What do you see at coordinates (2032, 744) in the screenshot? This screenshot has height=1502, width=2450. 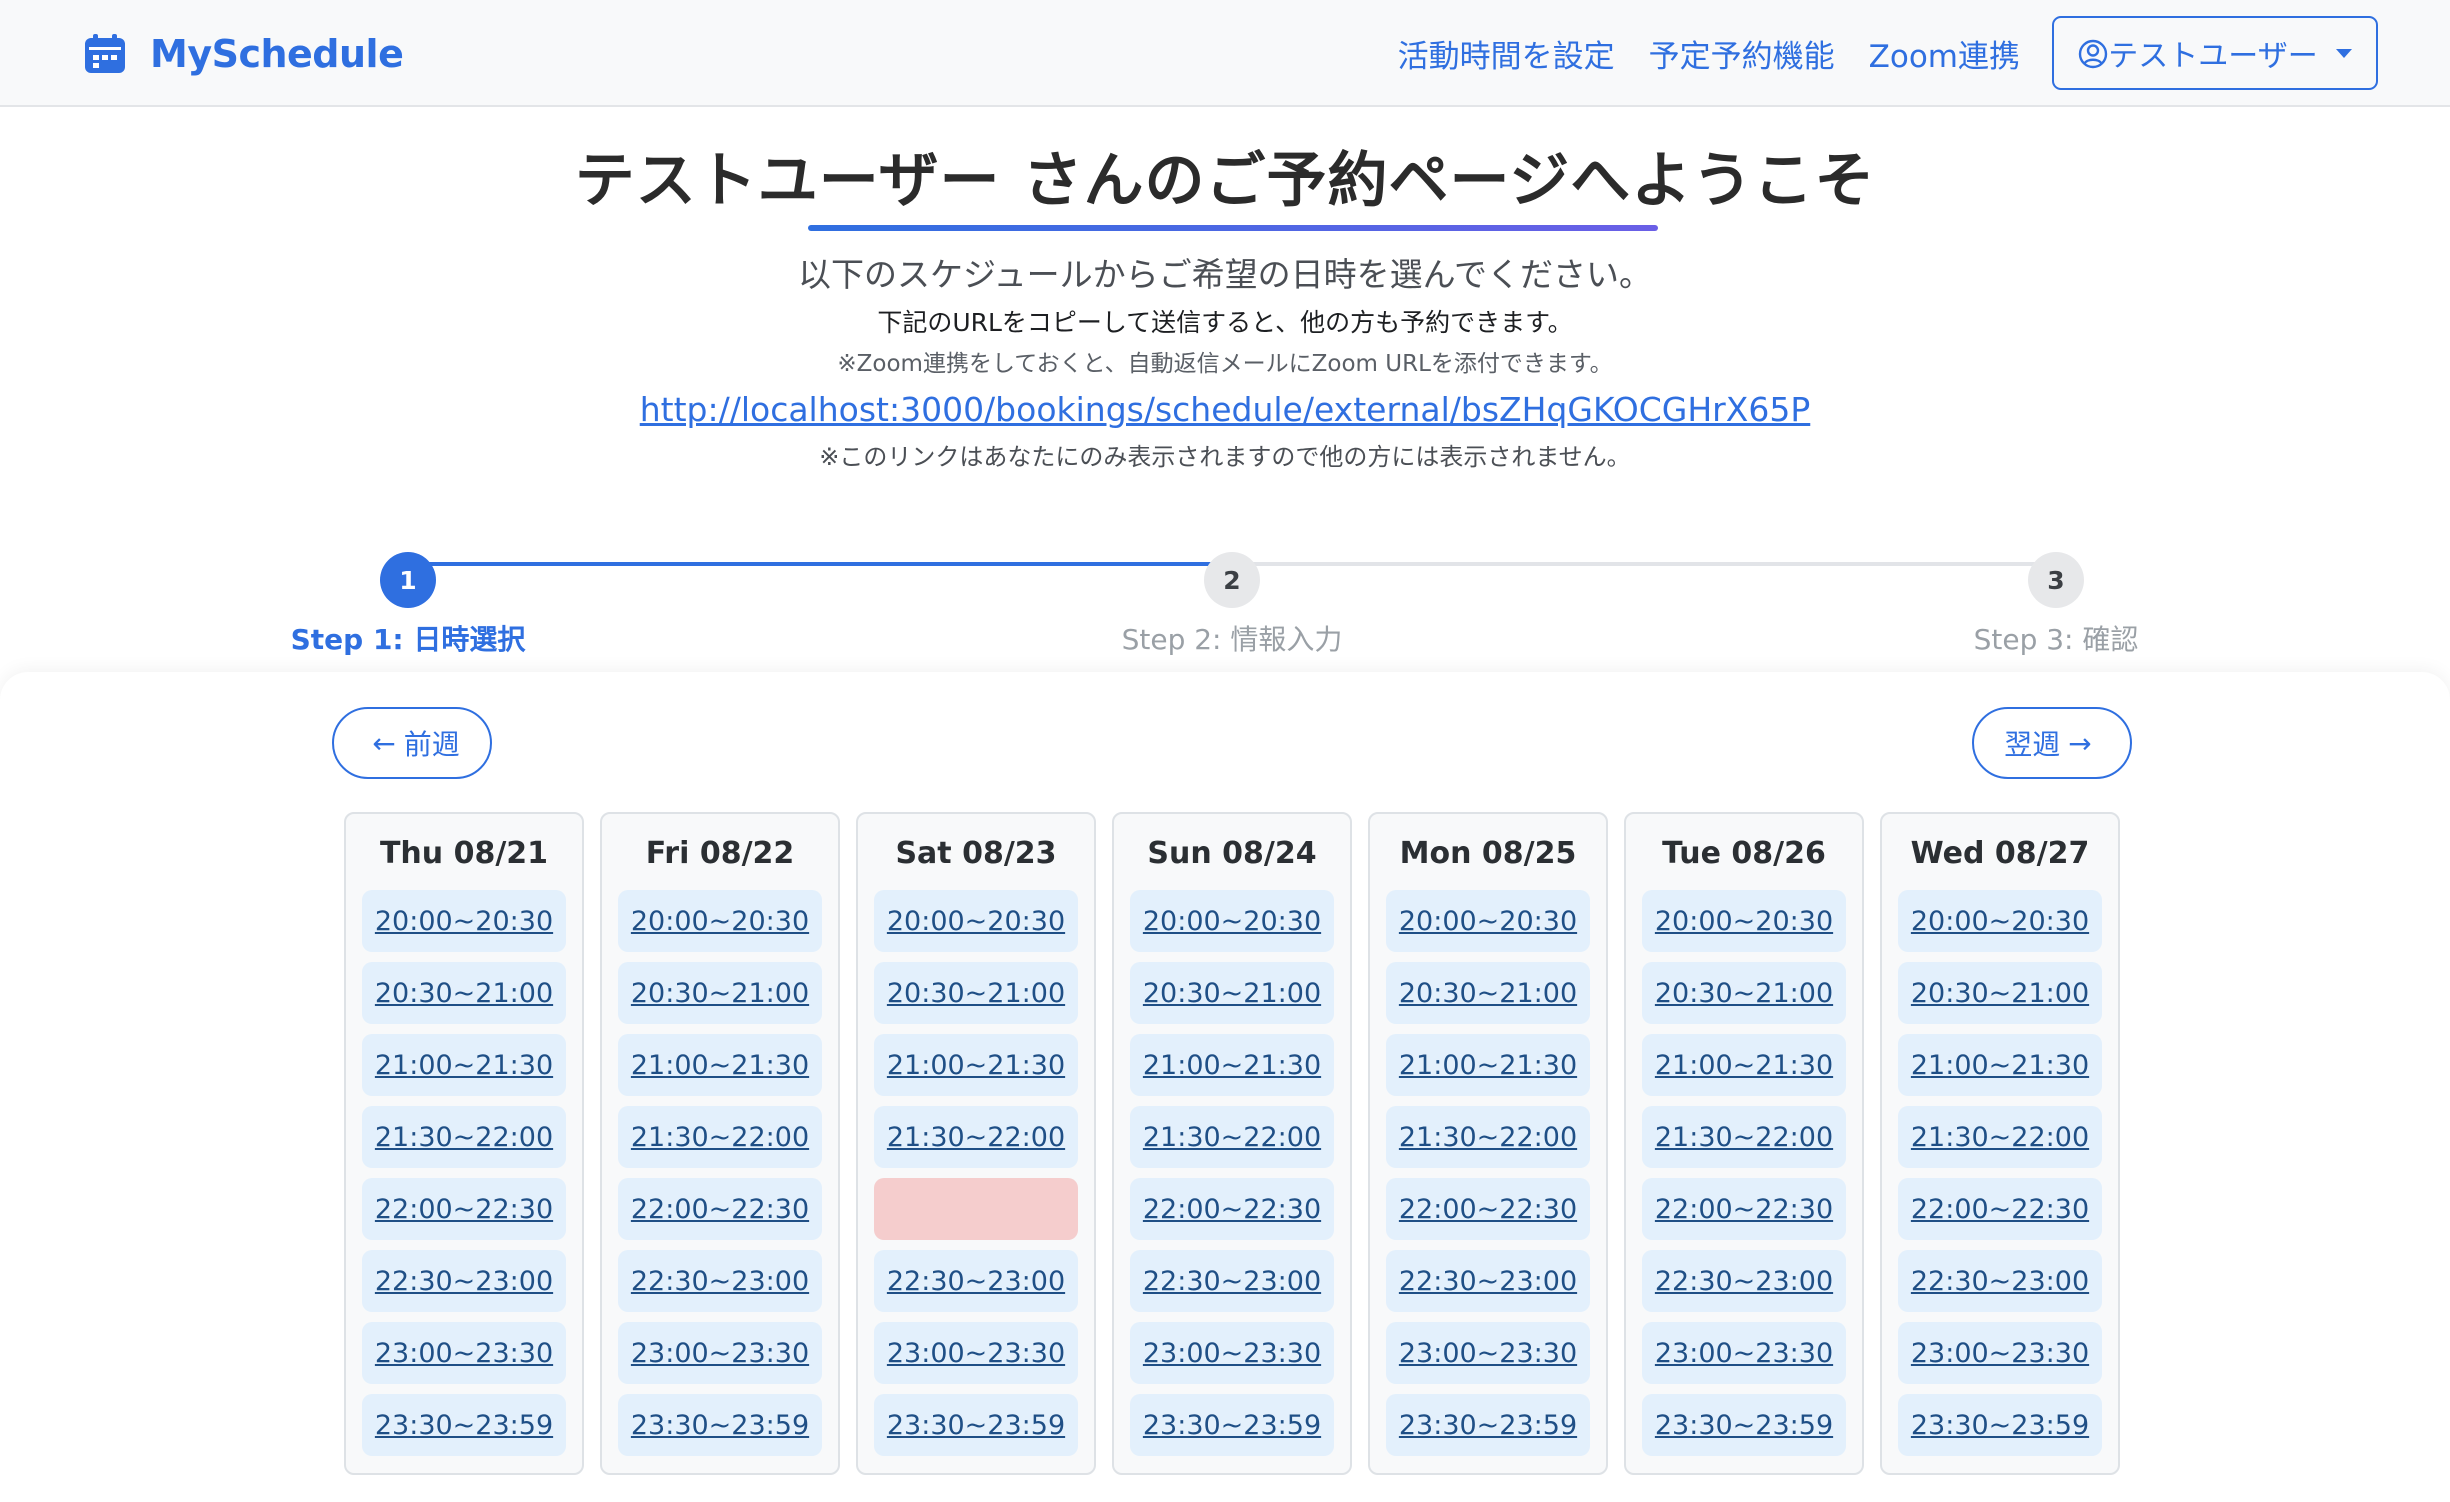 I see `next-week-label: 翌週` at bounding box center [2032, 744].